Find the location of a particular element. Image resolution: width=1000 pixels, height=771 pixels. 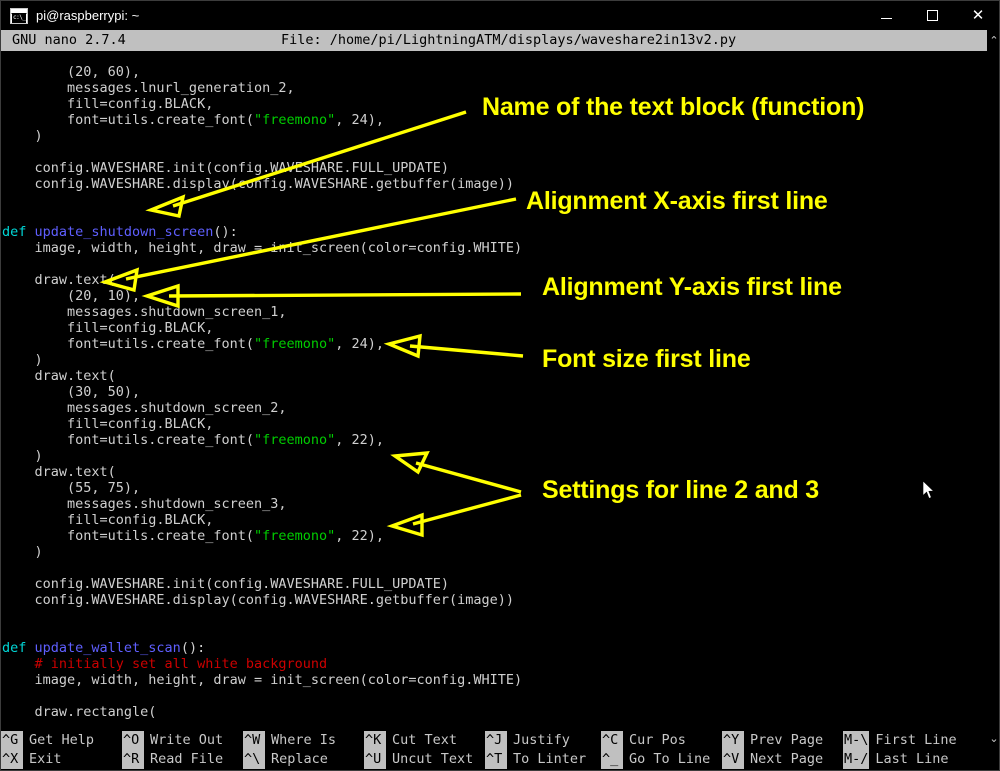

shortcut-label: Cut Text is located at coordinates (425, 740).